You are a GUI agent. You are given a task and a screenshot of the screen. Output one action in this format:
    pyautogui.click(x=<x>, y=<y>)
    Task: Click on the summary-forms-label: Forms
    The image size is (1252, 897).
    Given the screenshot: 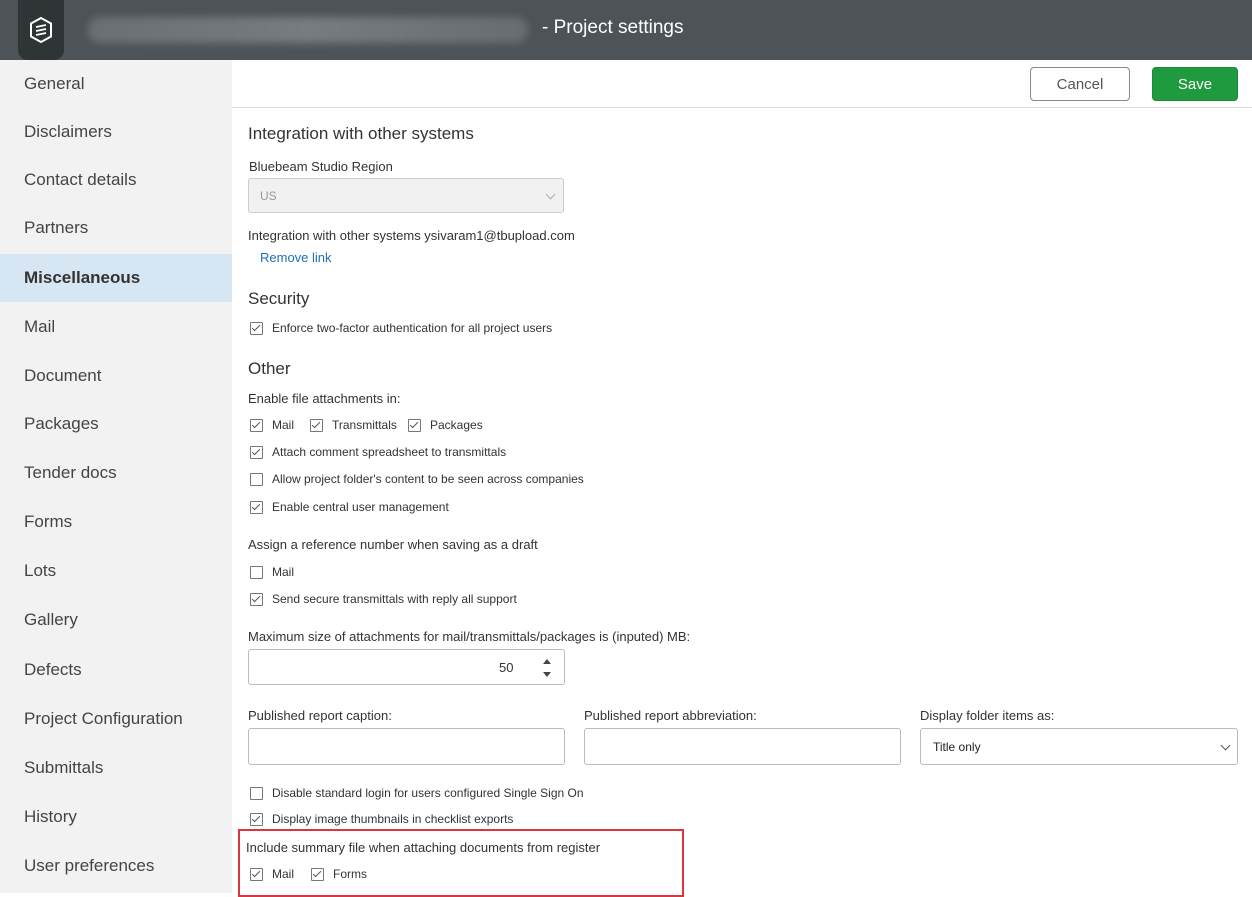 What is the action you would take?
    pyautogui.click(x=350, y=874)
    